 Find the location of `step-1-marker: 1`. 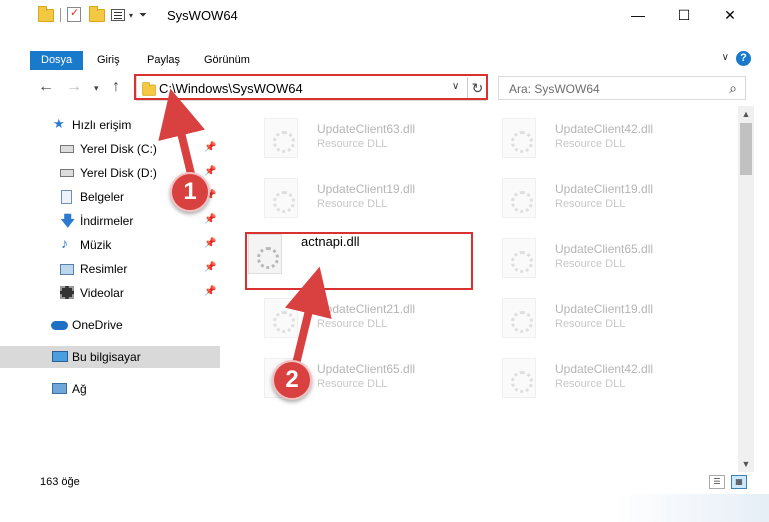

step-1-marker: 1 is located at coordinates (190, 192).